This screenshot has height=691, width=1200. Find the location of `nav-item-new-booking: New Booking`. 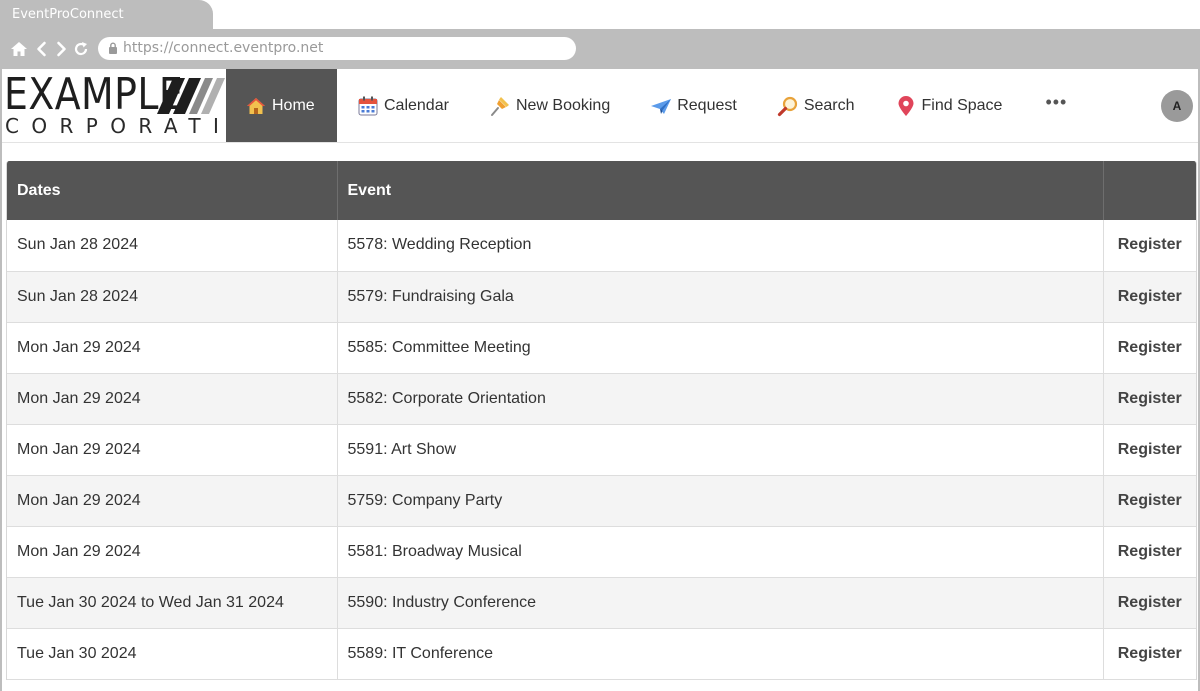

nav-item-new-booking: New Booking is located at coordinates (569, 105).